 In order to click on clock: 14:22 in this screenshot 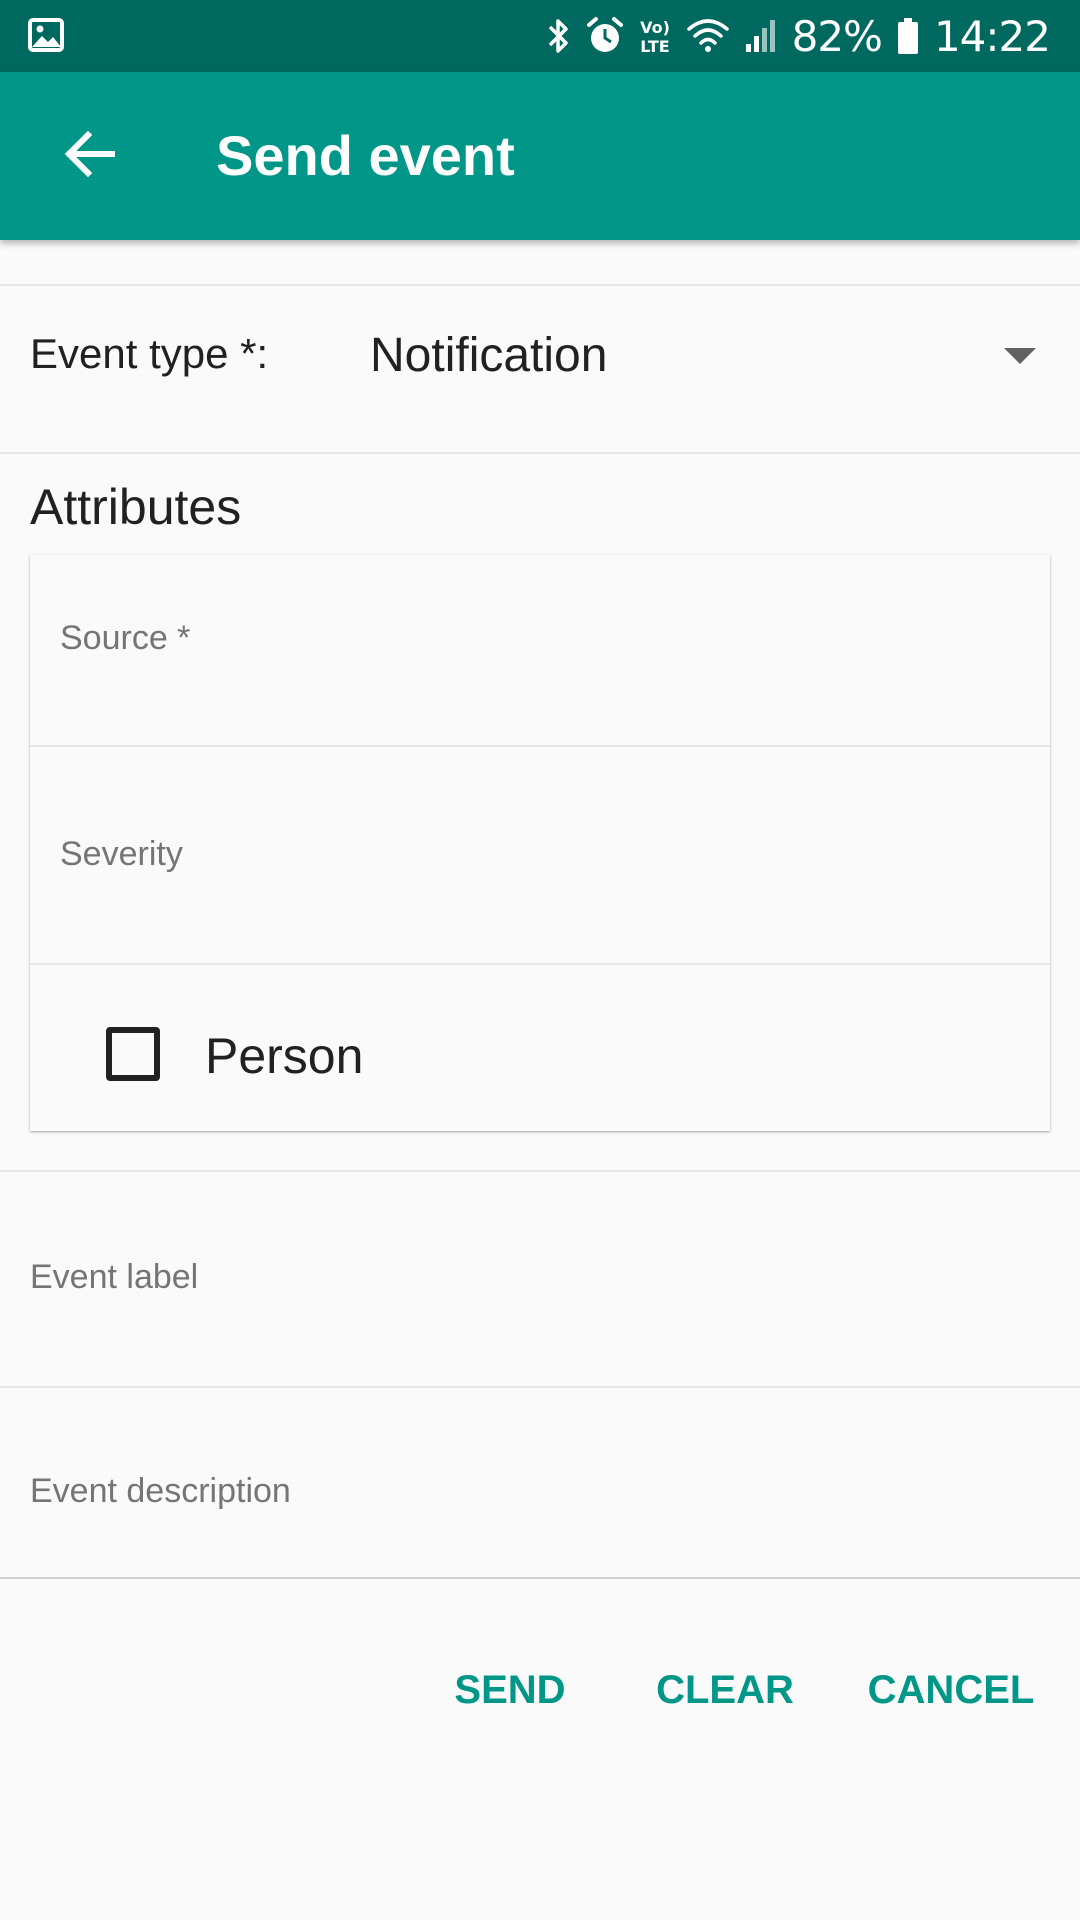, I will do `click(992, 36)`.